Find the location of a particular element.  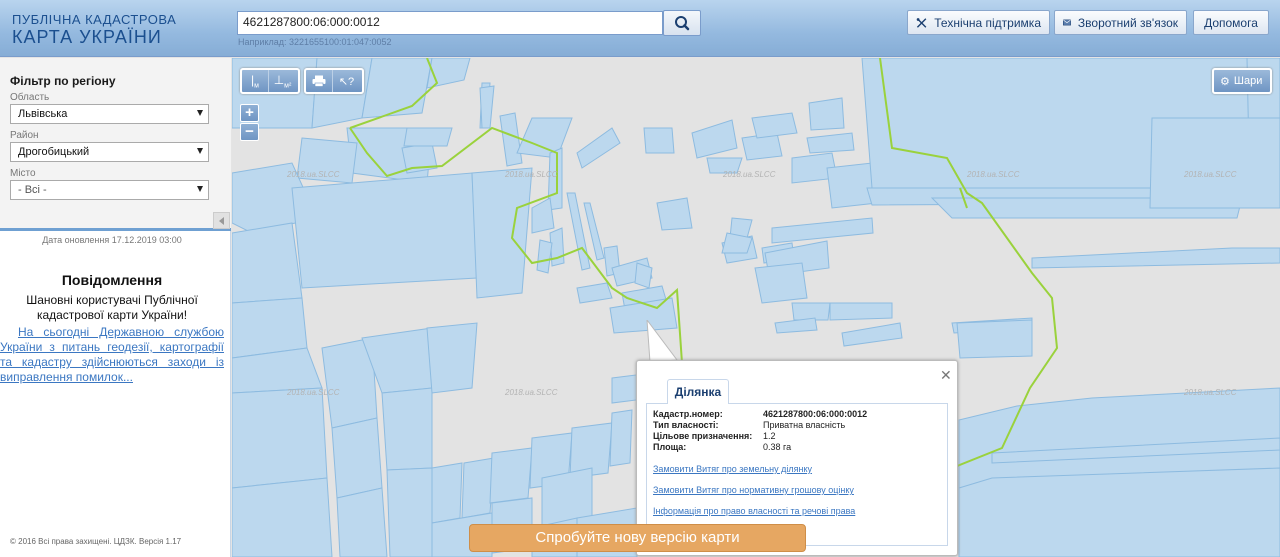

measure-length-button: |м is located at coordinates (255, 81).